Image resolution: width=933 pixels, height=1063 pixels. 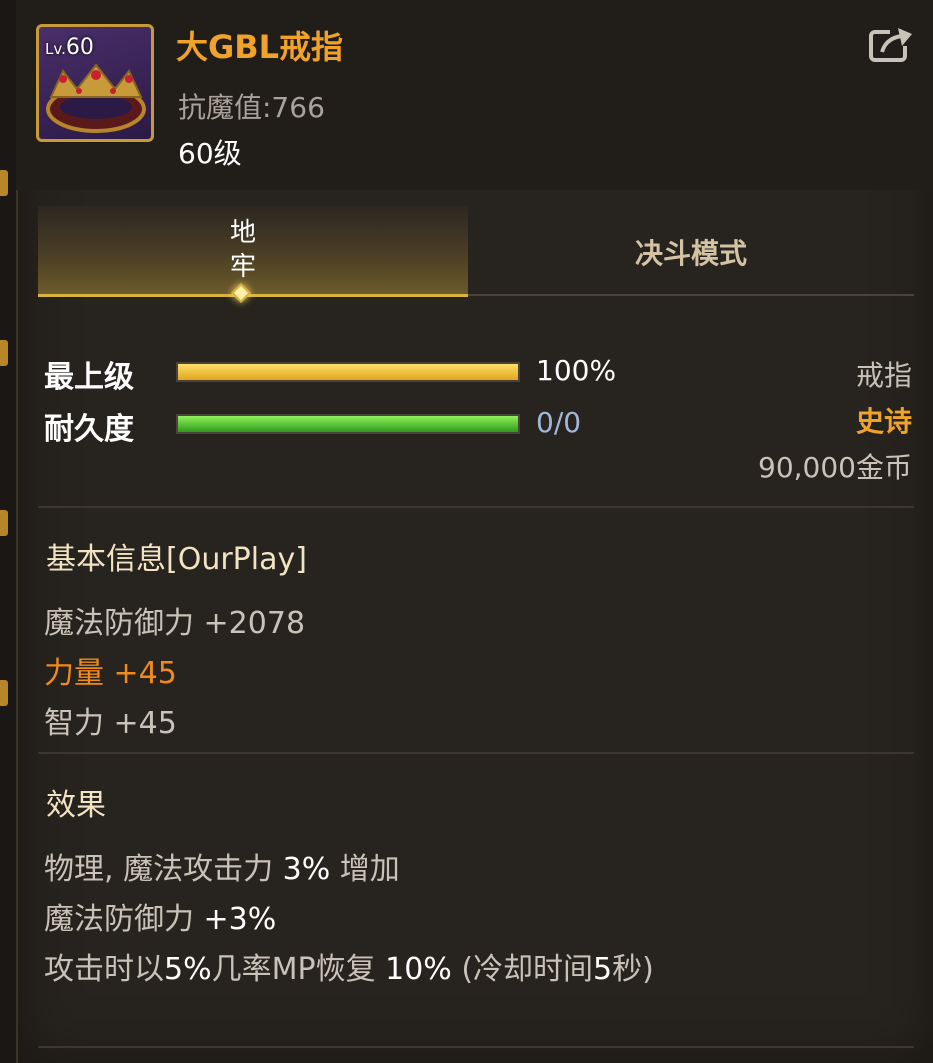 I want to click on item-level-badge: Lv.60, so click(x=69, y=47).